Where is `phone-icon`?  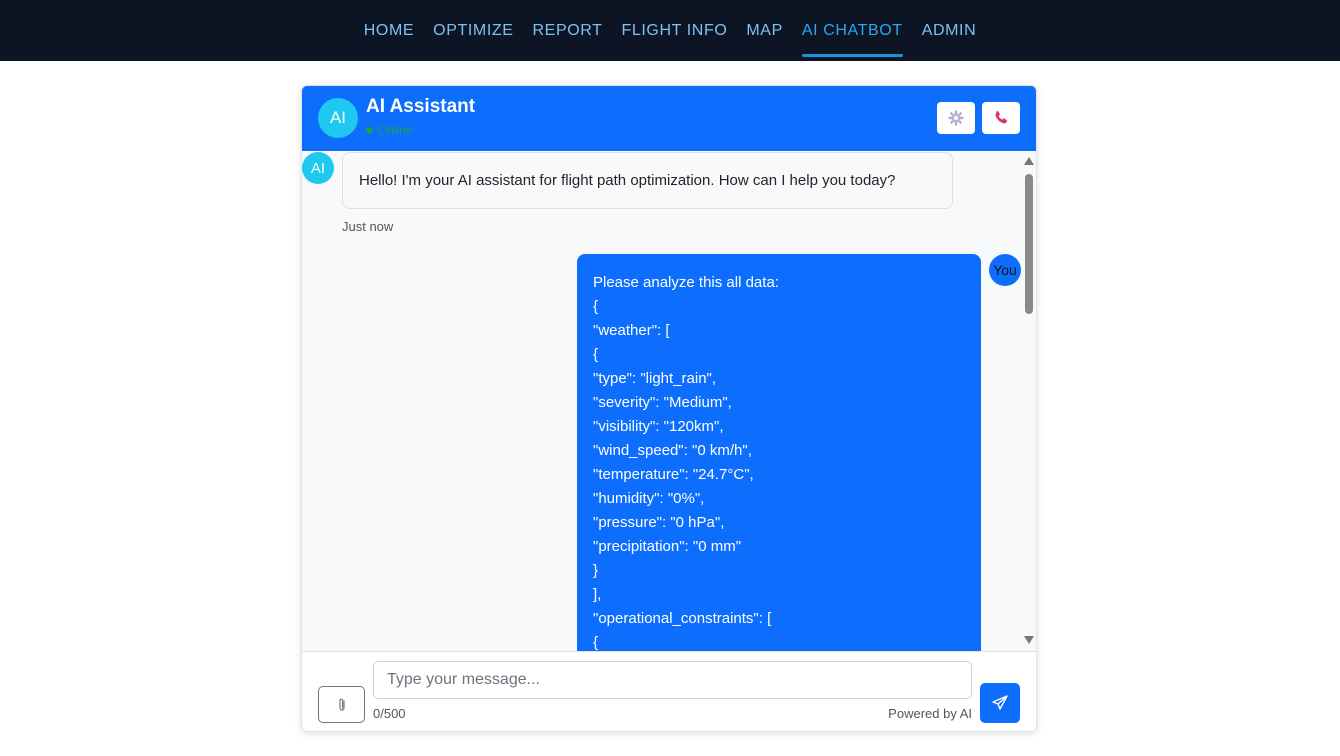
phone-icon is located at coordinates (1001, 117).